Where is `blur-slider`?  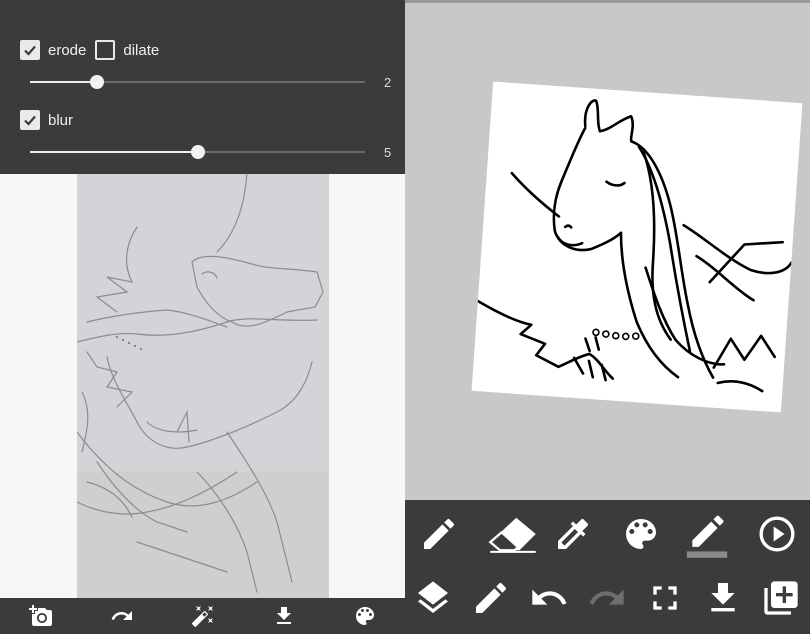
blur-slider is located at coordinates (197, 152).